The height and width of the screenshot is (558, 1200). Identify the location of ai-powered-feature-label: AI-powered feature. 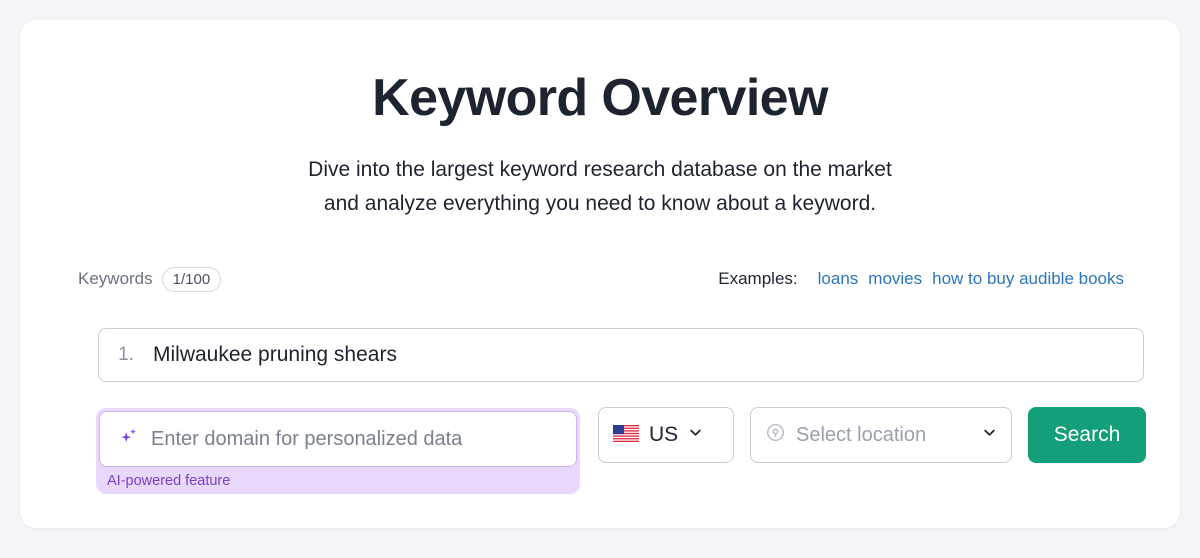
(169, 481).